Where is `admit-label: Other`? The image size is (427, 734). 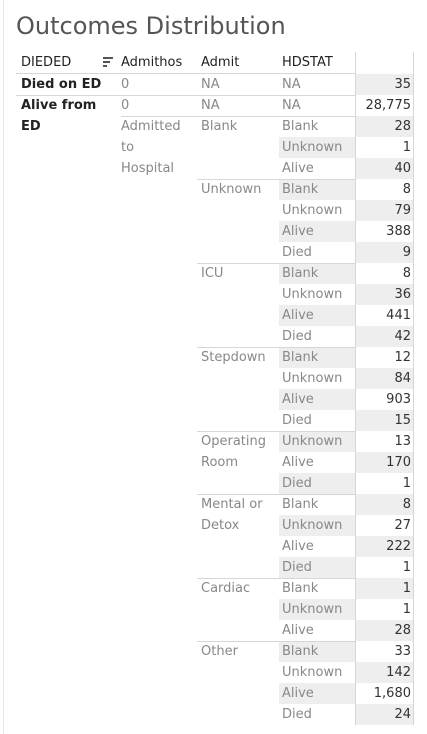
admit-label: Other is located at coordinates (219, 651).